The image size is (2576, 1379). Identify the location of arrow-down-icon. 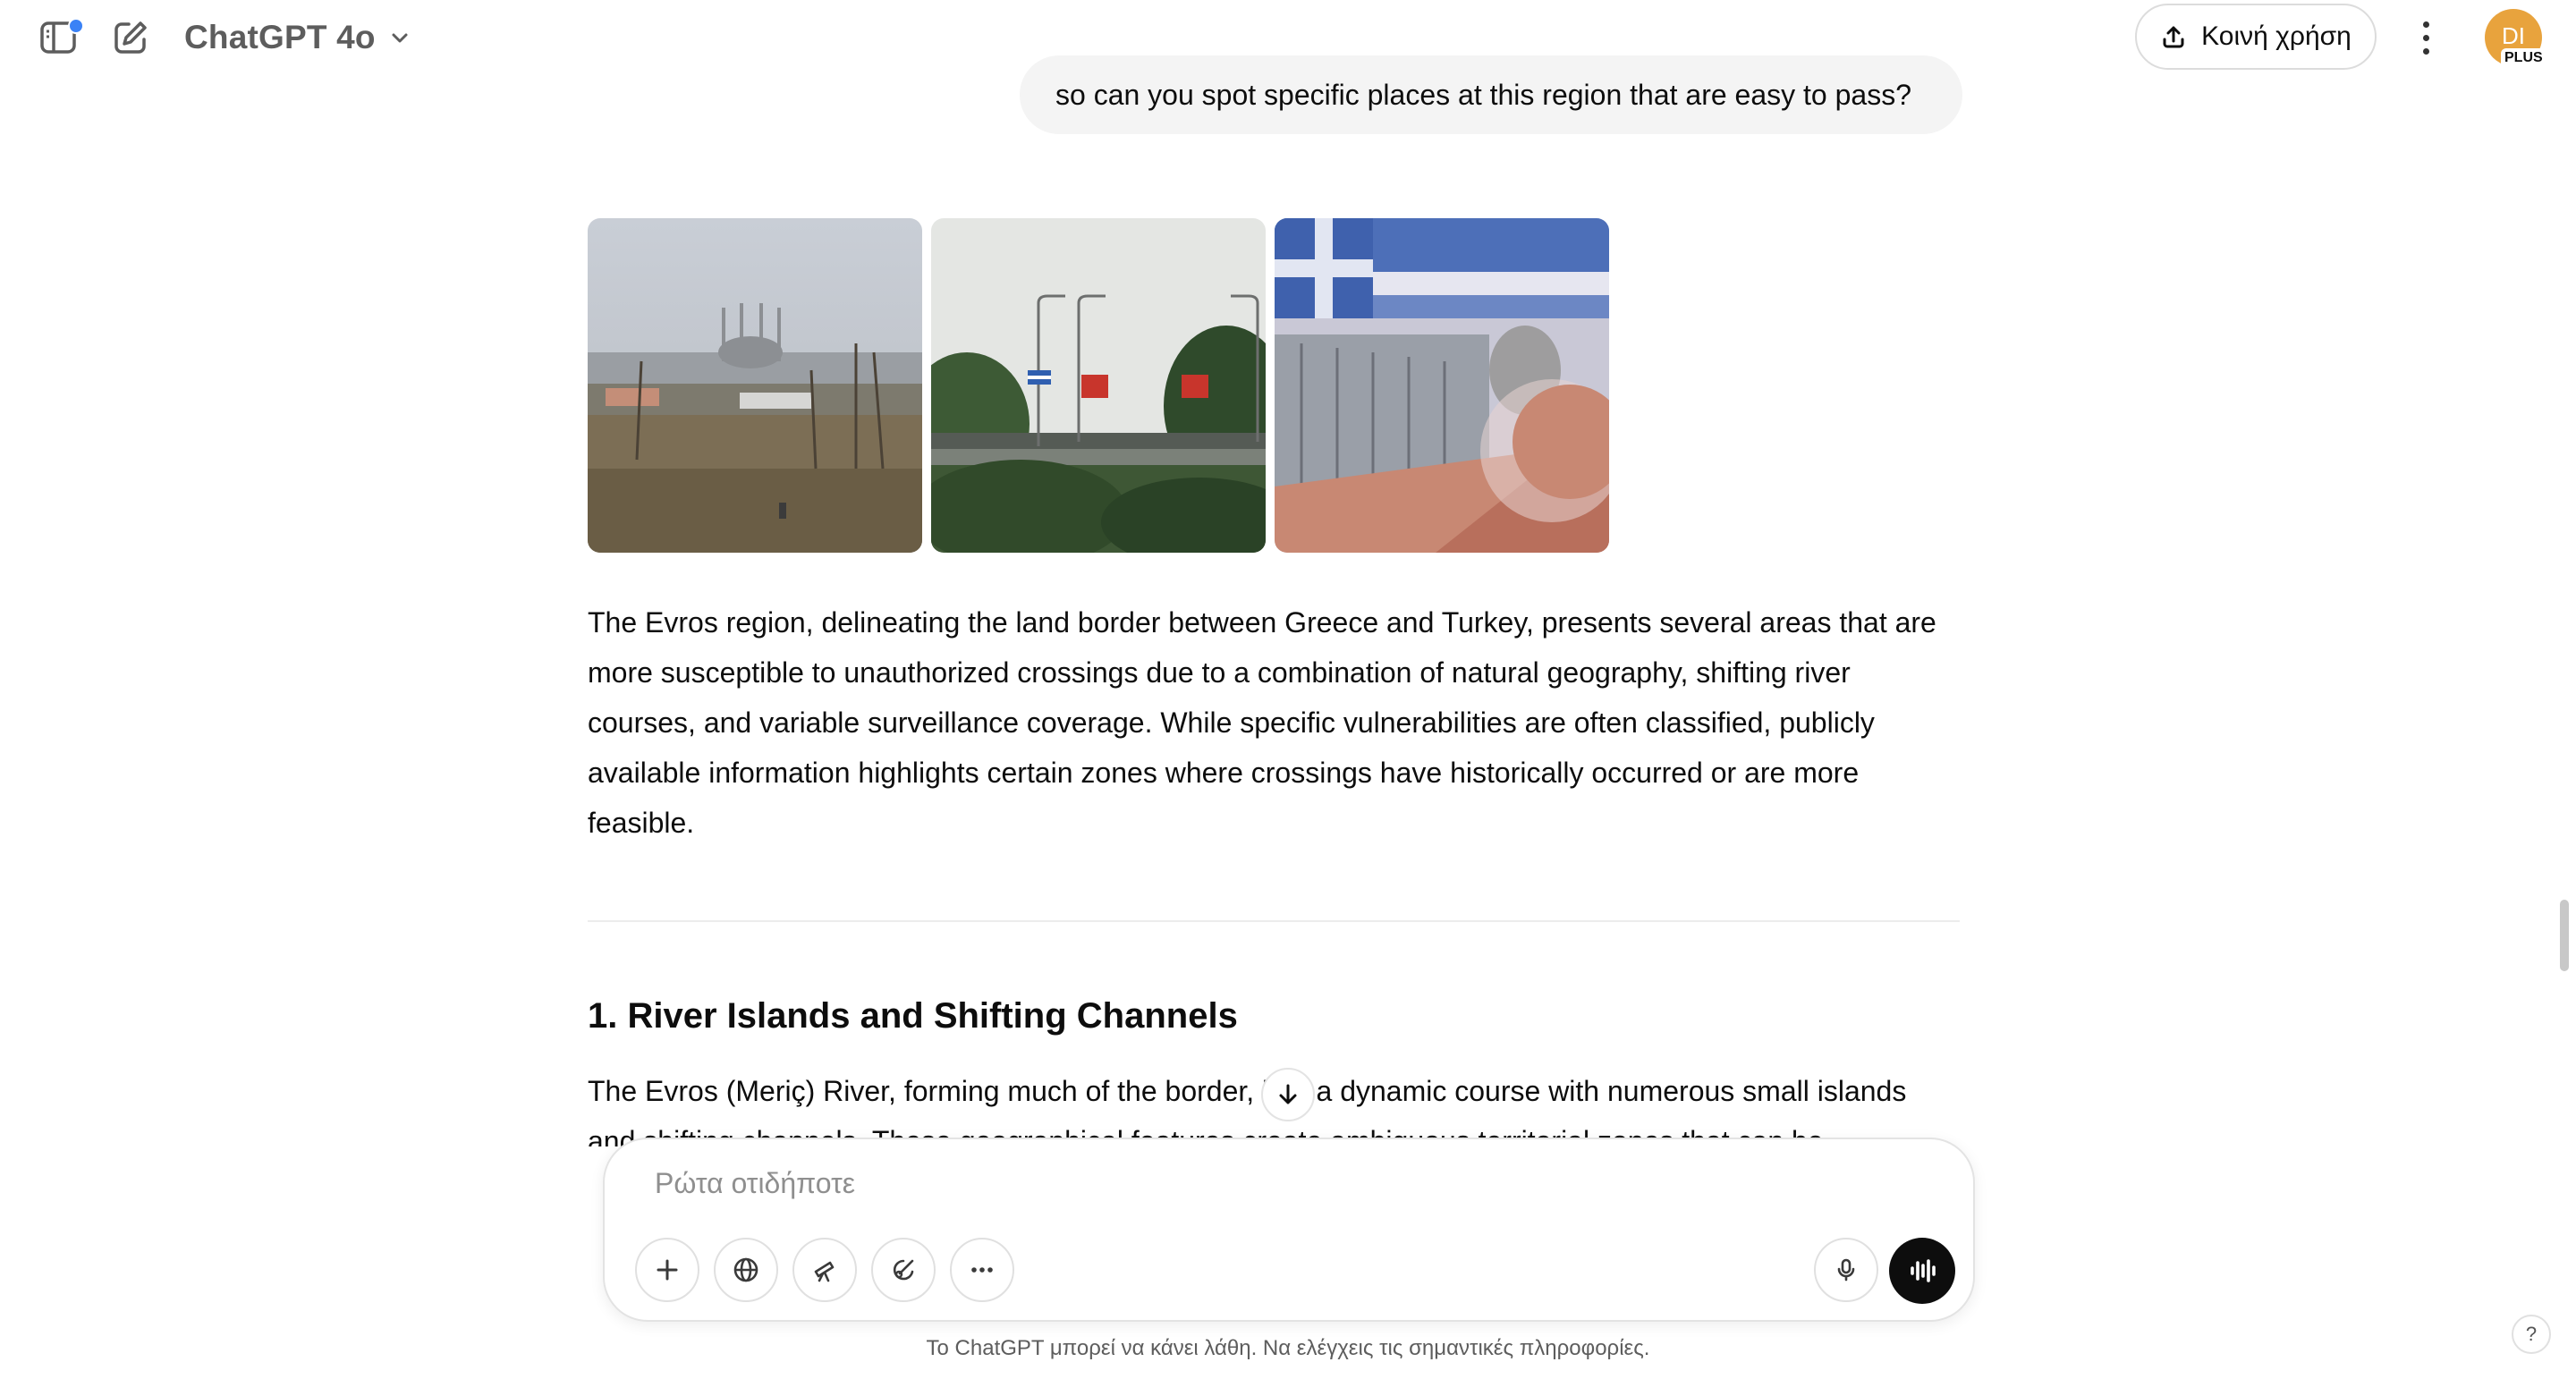
(1288, 1094).